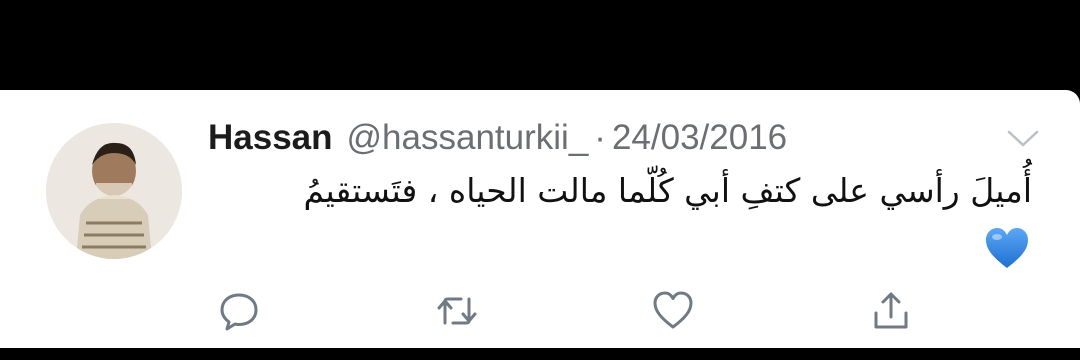 Image resolution: width=1080 pixels, height=360 pixels. I want to click on tweet-header: Hassan @hassanturkii_ · 24/03/2016, so click(497, 141).